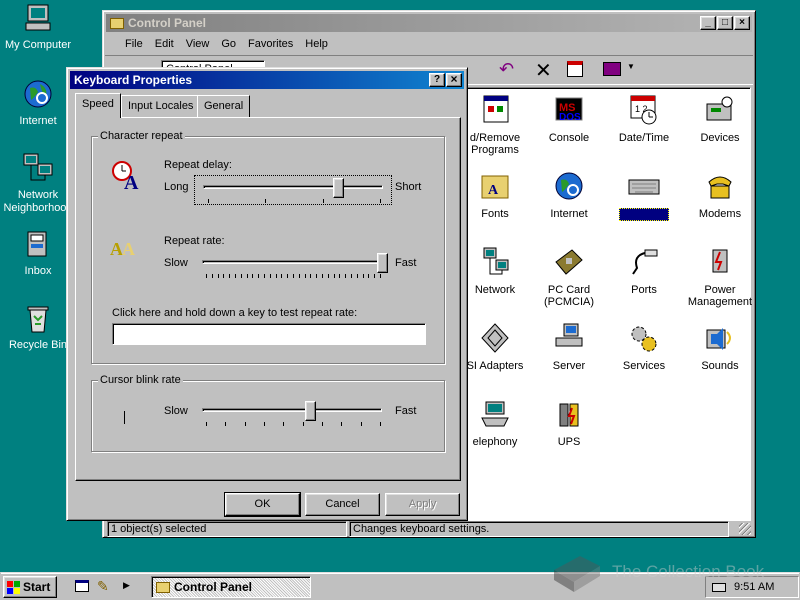  Describe the element at coordinates (422, 504) in the screenshot. I see `apply-button: Apply` at that location.